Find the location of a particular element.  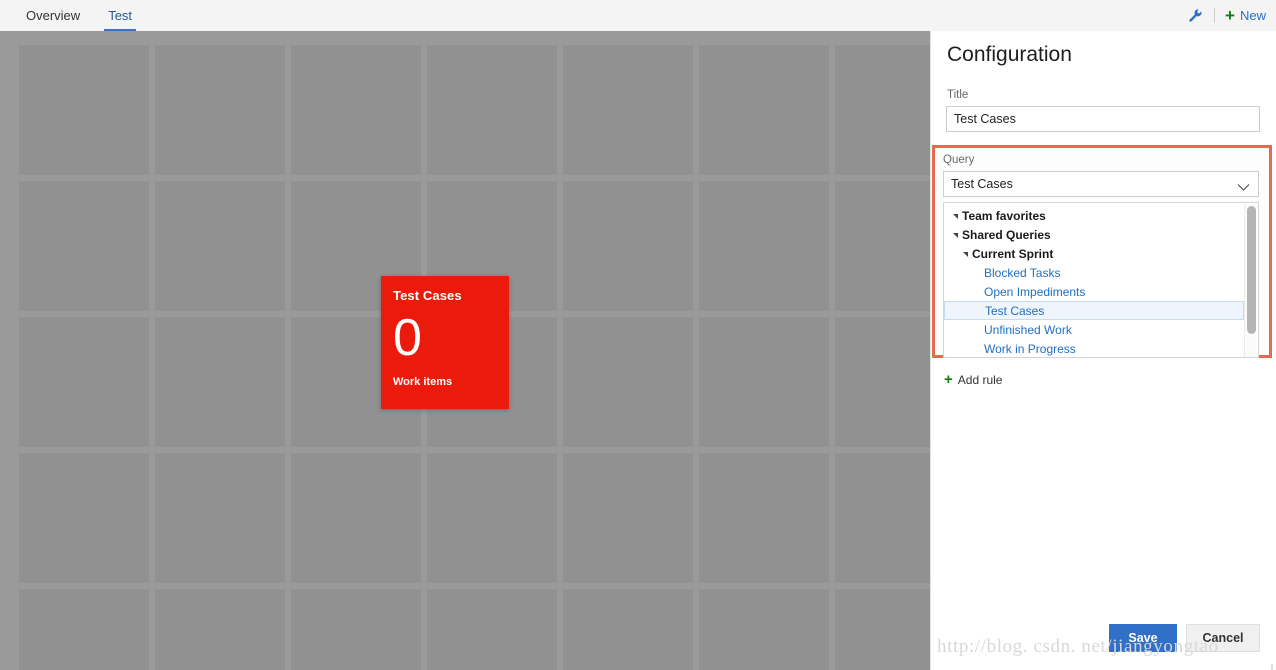

new-button: + New is located at coordinates (1245, 15).